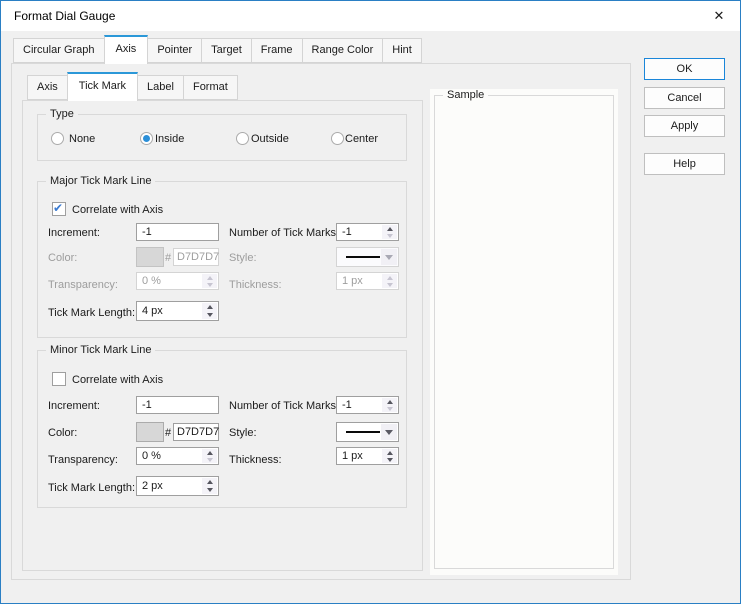 The image size is (741, 604). What do you see at coordinates (146, 138) in the screenshot?
I see `radio-inside` at bounding box center [146, 138].